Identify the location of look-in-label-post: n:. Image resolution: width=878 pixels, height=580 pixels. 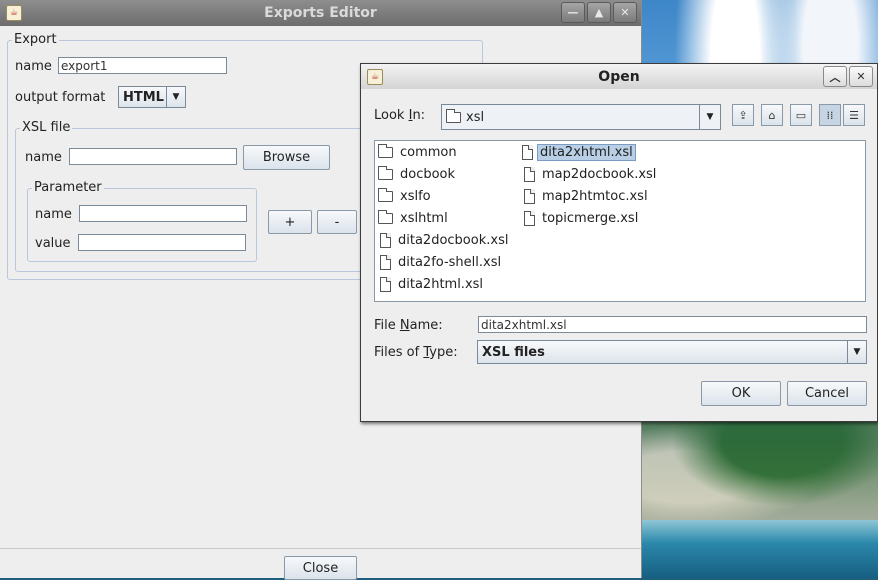
(419, 115).